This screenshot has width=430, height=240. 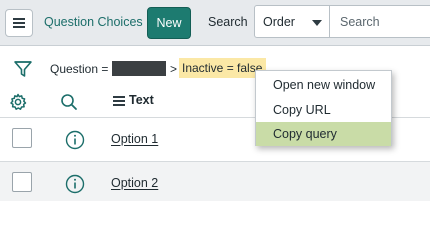 What do you see at coordinates (223, 68) in the screenshot?
I see `breadcrumb-inactive-condition: Inactive = false` at bounding box center [223, 68].